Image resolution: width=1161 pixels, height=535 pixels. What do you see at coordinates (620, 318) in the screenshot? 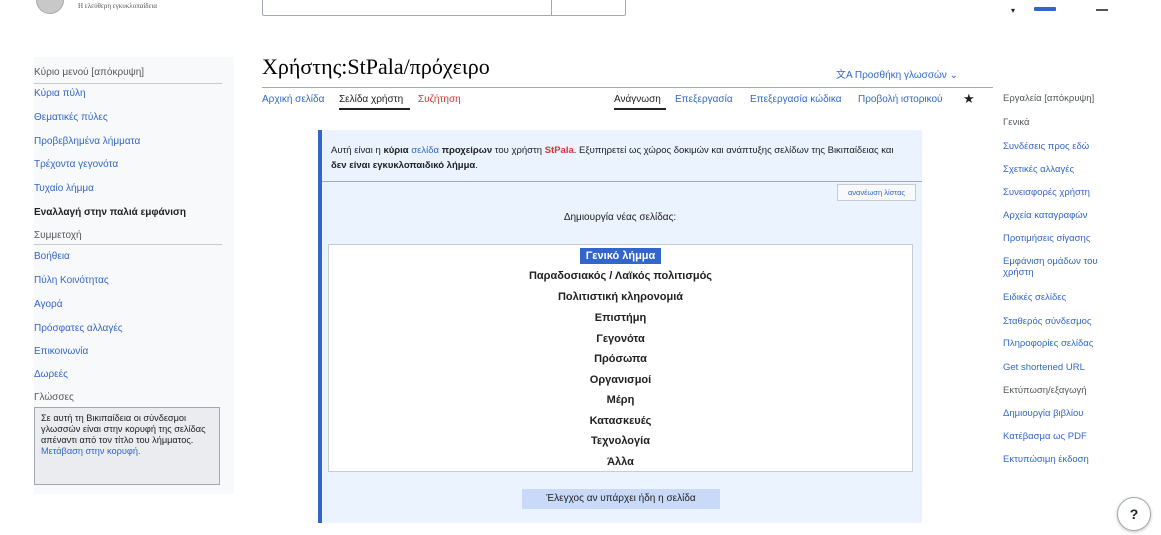
I see `page-type-option: Επιστήμη` at bounding box center [620, 318].